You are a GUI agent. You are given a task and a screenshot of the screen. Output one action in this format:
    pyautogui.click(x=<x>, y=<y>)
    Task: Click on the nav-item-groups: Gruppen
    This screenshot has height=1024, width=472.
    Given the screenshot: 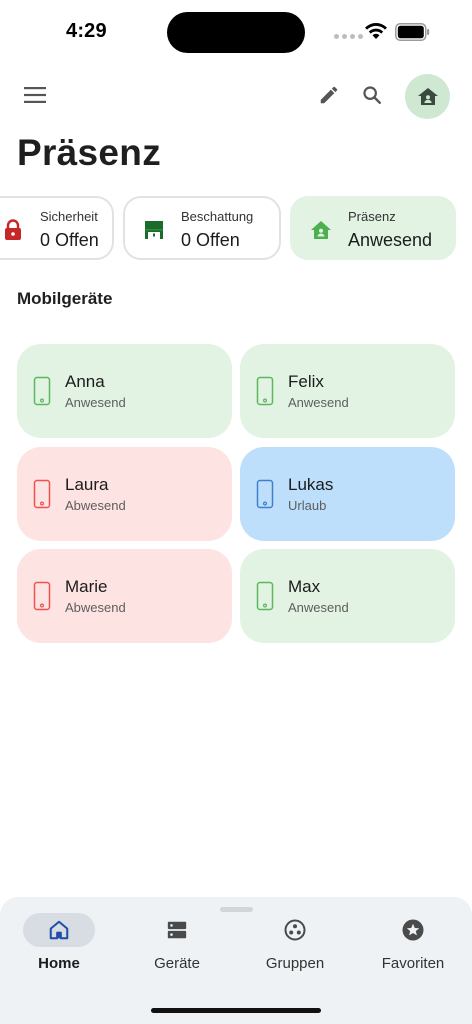 What is the action you would take?
    pyautogui.click(x=295, y=948)
    